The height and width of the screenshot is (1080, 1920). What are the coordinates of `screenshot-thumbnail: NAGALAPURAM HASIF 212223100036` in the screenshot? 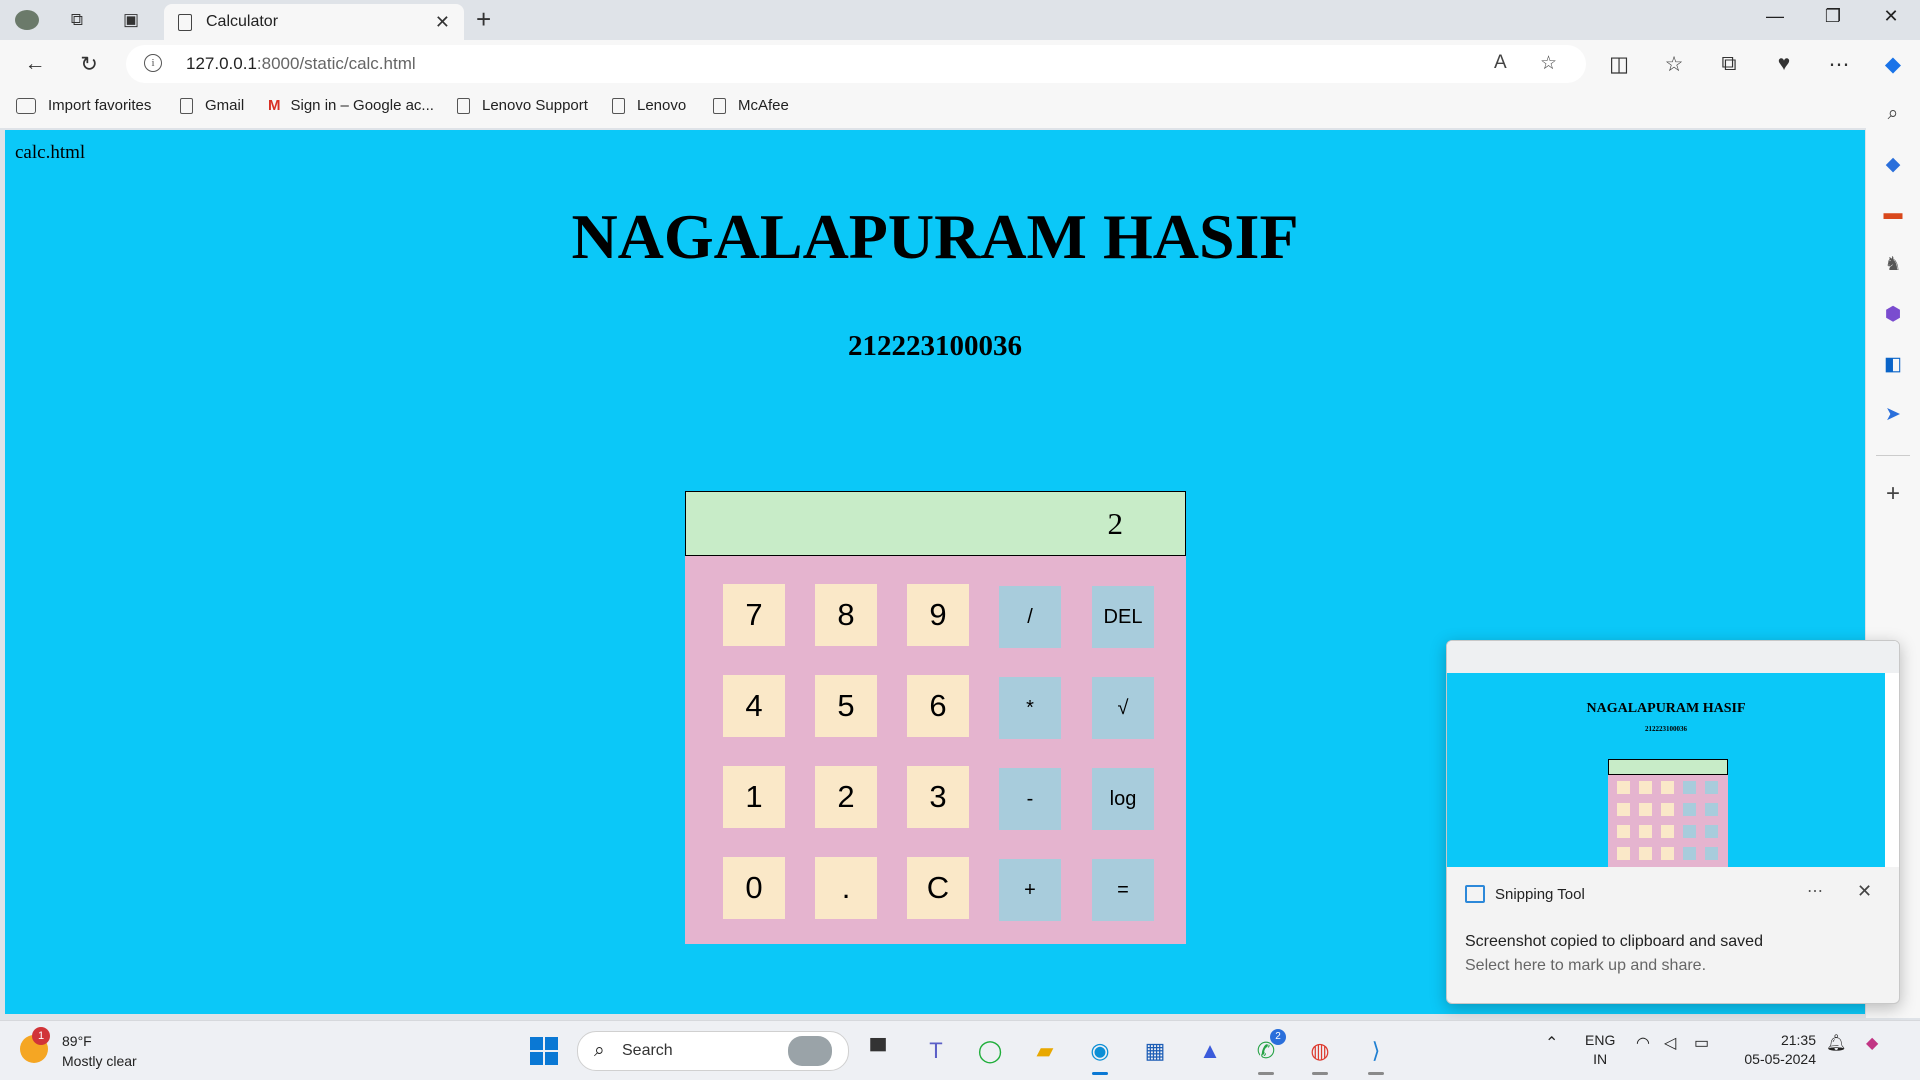 It's located at (1673, 754).